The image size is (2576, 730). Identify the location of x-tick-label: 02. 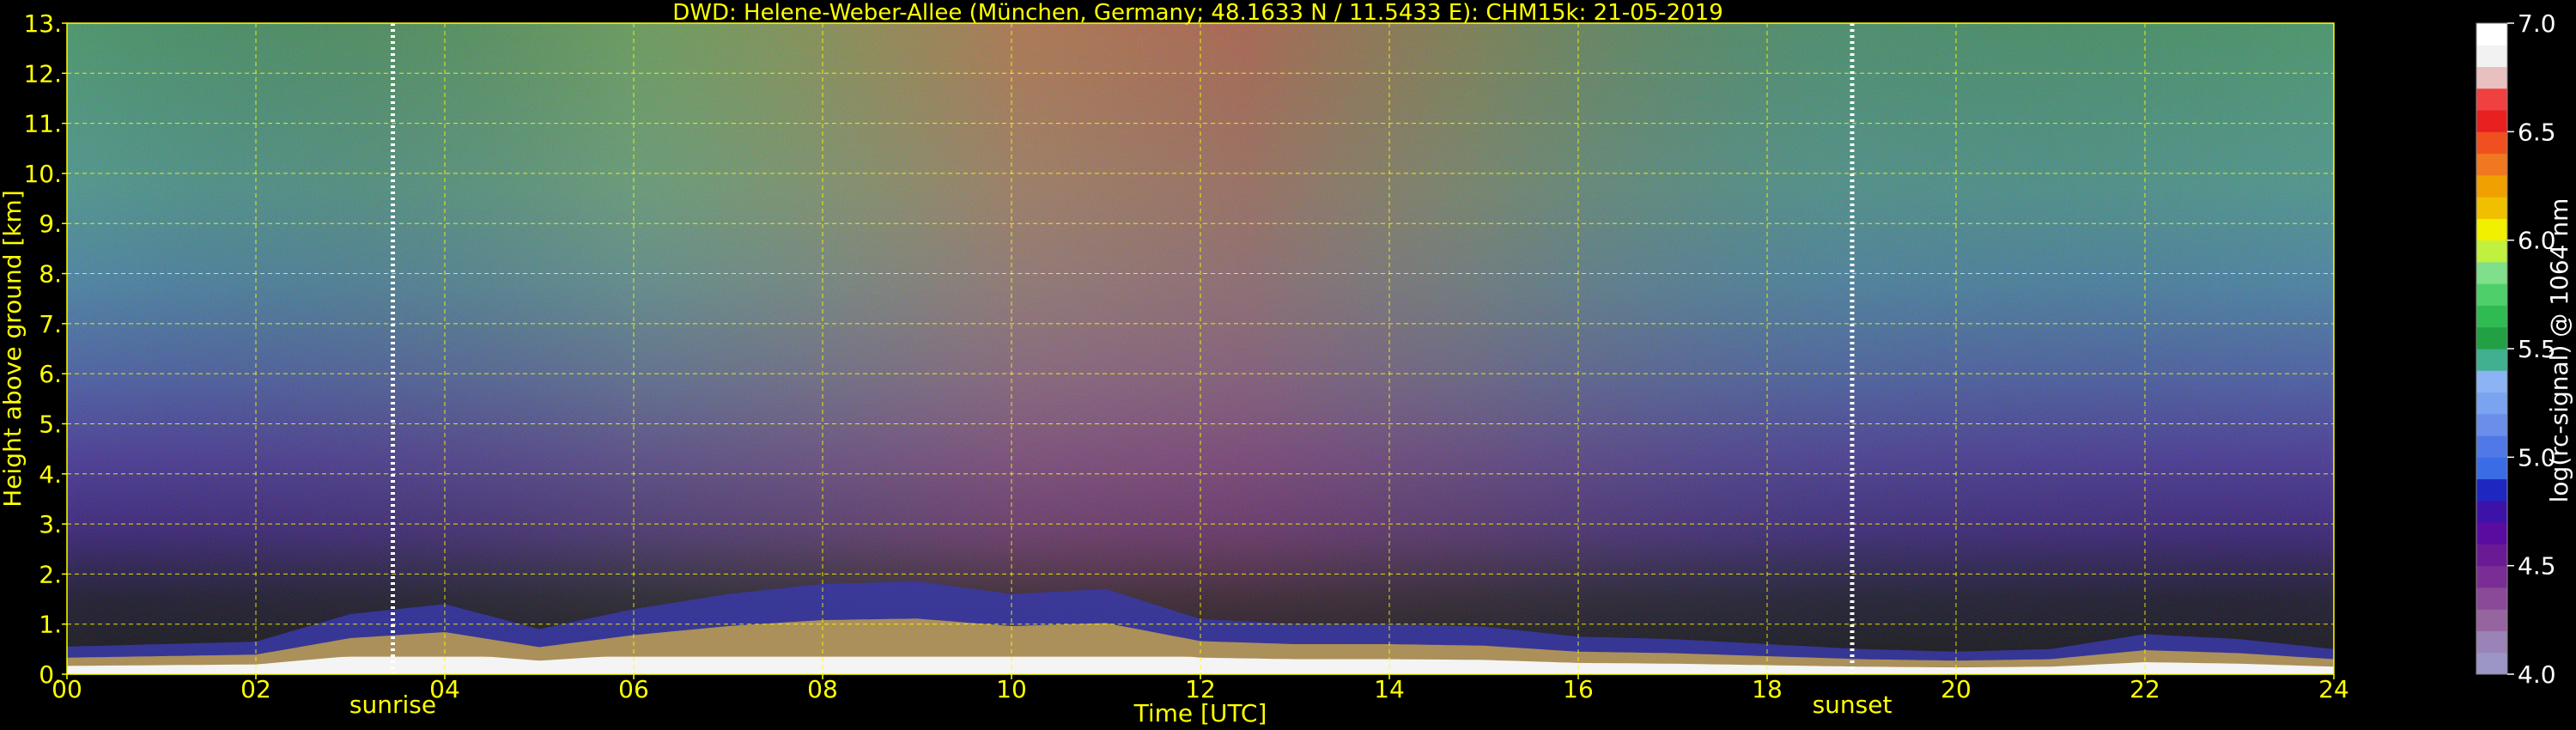
(255, 689).